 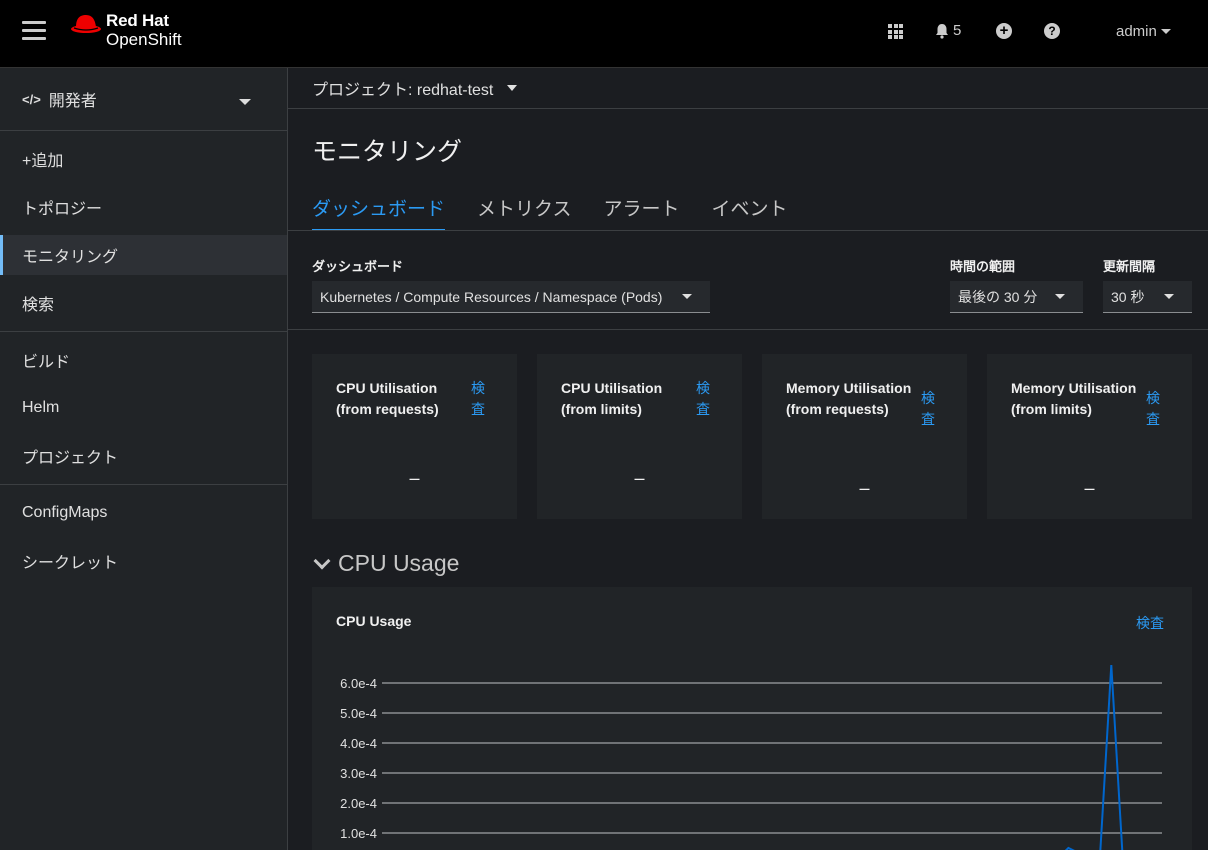 What do you see at coordinates (1147, 297) in the screenshot?
I see `refresh-interval-select: 30 秒` at bounding box center [1147, 297].